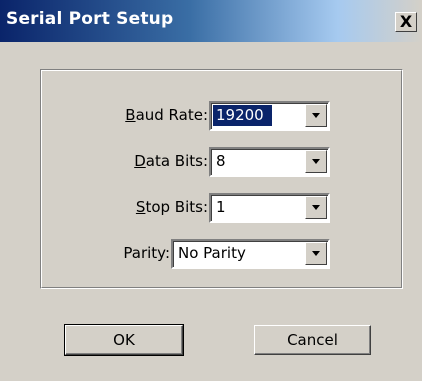 The width and height of the screenshot is (422, 381). I want to click on baud-rate-label-rest: aud Rate:, so click(171, 115).